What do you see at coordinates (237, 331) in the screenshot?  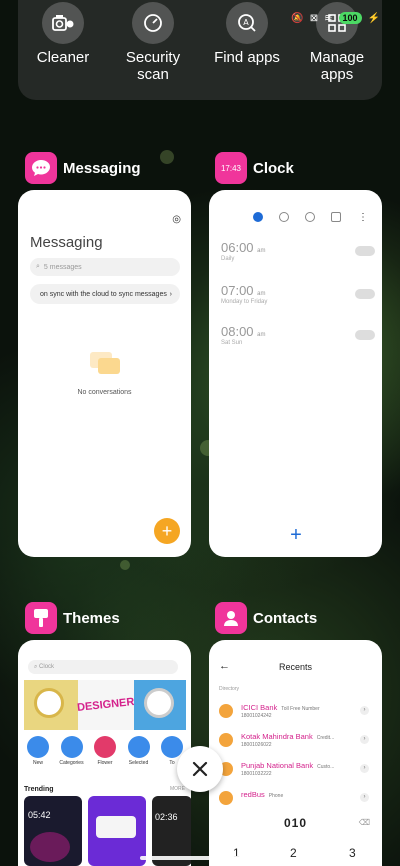 I see `alarm-time: 08:00` at bounding box center [237, 331].